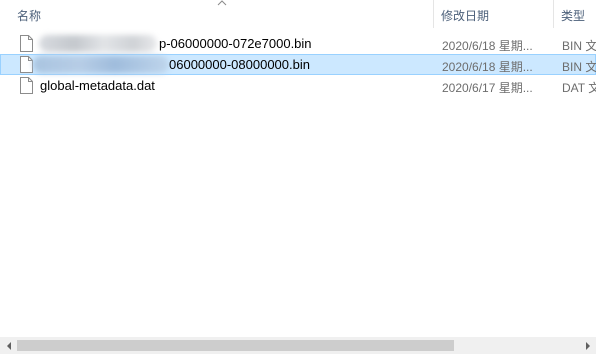 Image resolution: width=596 pixels, height=354 pixels. I want to click on file-type: DAT 文, so click(579, 88).